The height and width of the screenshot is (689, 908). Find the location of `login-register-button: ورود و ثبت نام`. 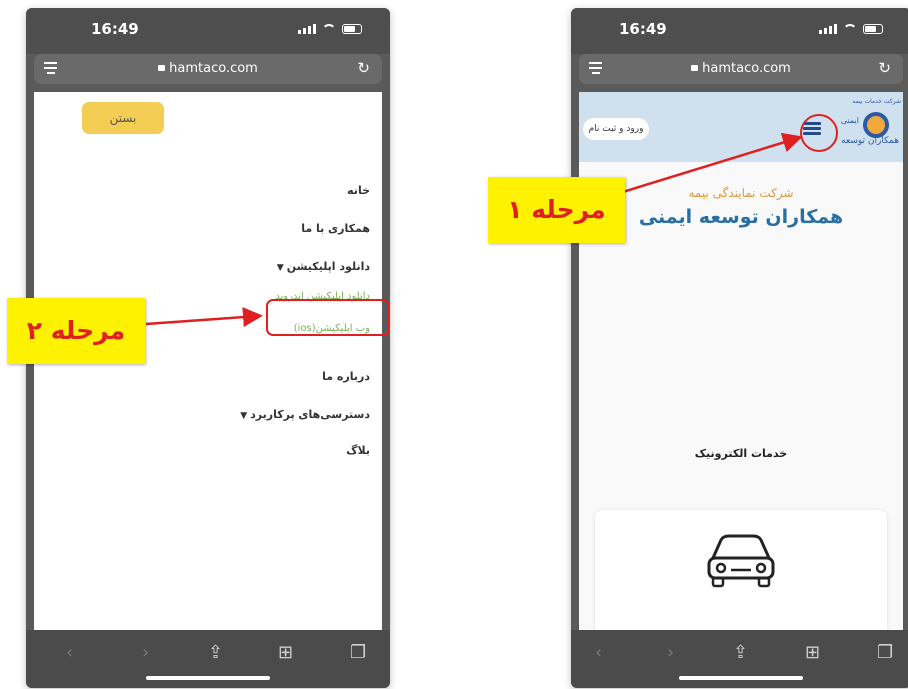

login-register-button: ورود و ثبت نام is located at coordinates (616, 129).